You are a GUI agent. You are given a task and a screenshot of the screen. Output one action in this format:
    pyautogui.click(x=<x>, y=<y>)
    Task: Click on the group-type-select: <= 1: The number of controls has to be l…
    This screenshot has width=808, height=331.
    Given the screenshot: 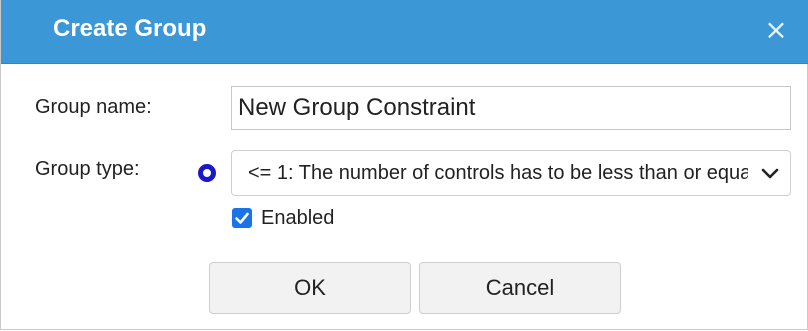 What is the action you would take?
    pyautogui.click(x=511, y=173)
    